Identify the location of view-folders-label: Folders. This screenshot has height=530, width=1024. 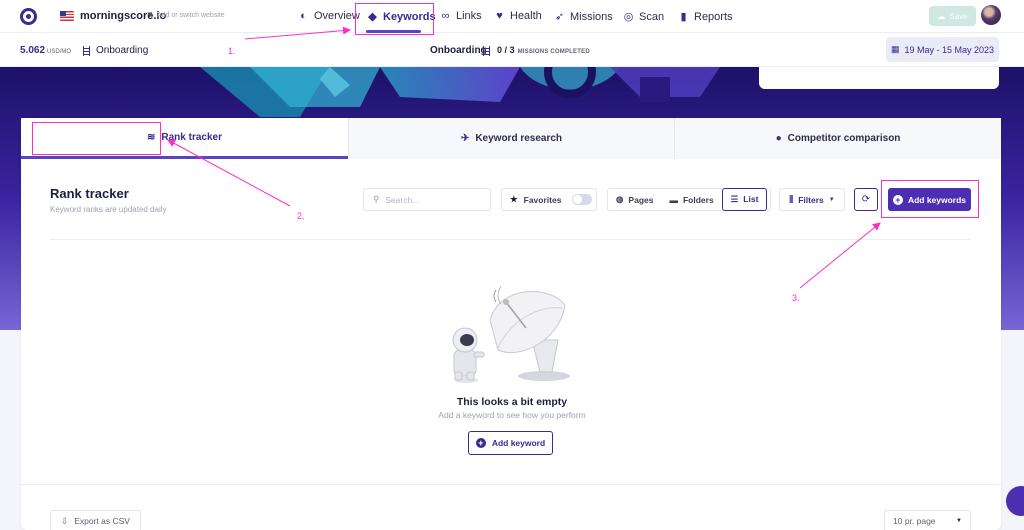
(698, 199).